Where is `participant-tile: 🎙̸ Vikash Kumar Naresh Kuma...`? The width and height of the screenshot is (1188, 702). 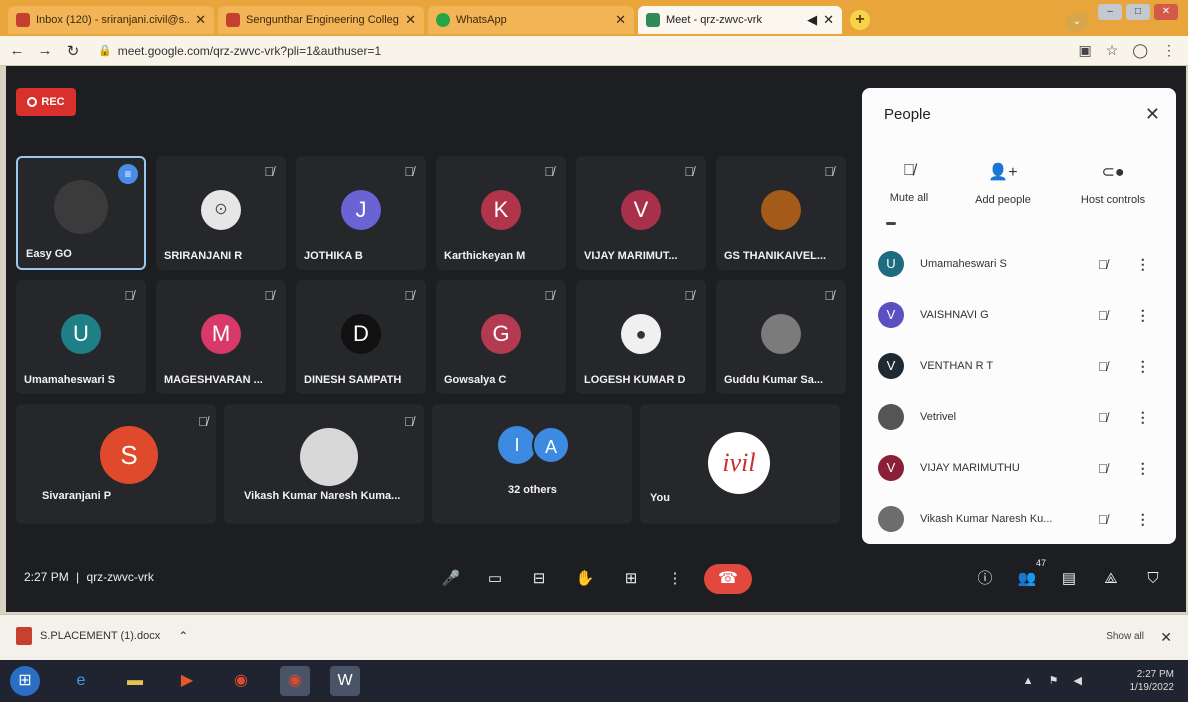 participant-tile: 🎙̸ Vikash Kumar Naresh Kuma... is located at coordinates (324, 464).